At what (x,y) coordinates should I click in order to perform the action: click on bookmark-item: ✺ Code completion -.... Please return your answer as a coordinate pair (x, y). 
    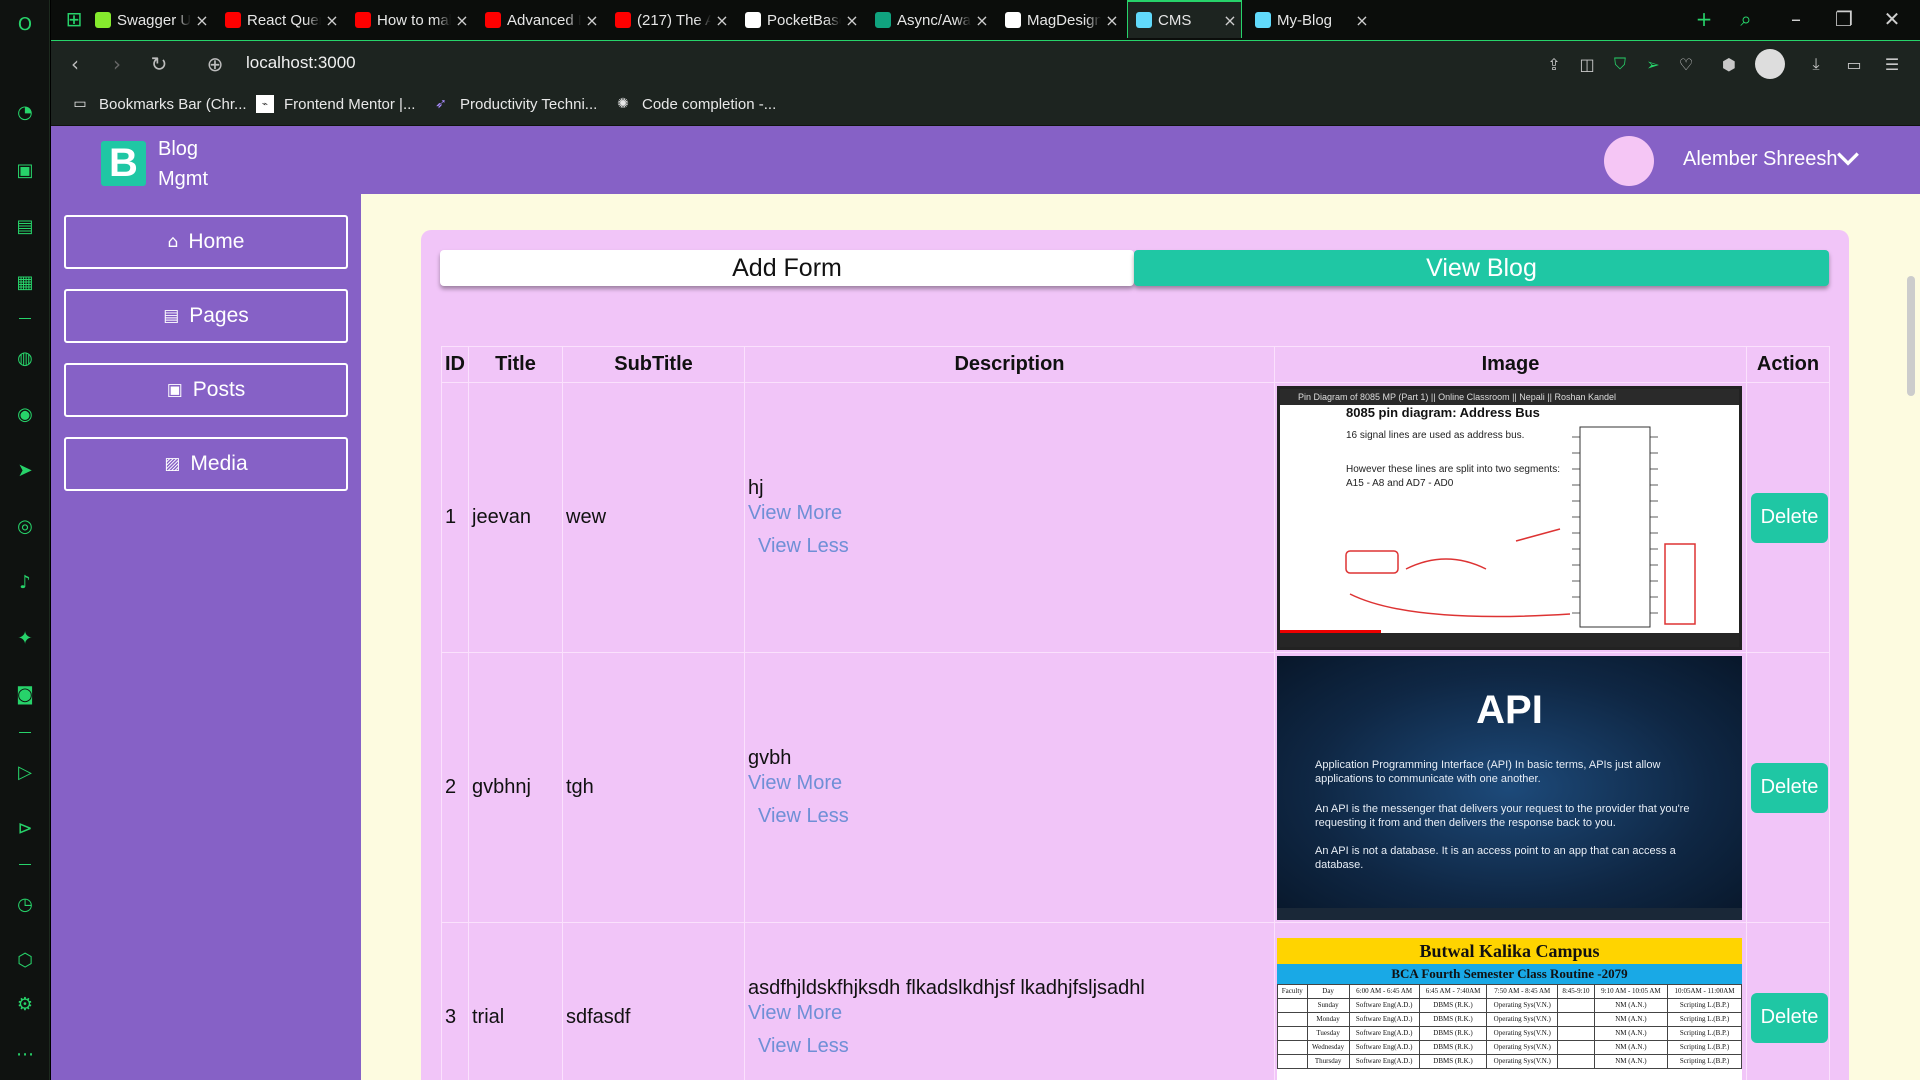
    Looking at the image, I should click on (695, 104).